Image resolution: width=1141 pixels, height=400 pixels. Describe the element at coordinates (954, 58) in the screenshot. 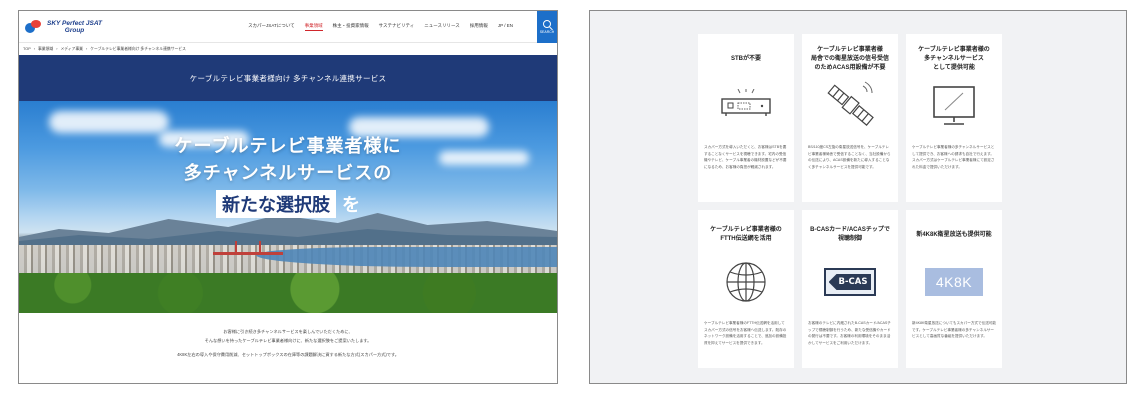

I see `card-title: ケーブルテレビ事業者様の 多チャンネルサービス として提供可能` at that location.